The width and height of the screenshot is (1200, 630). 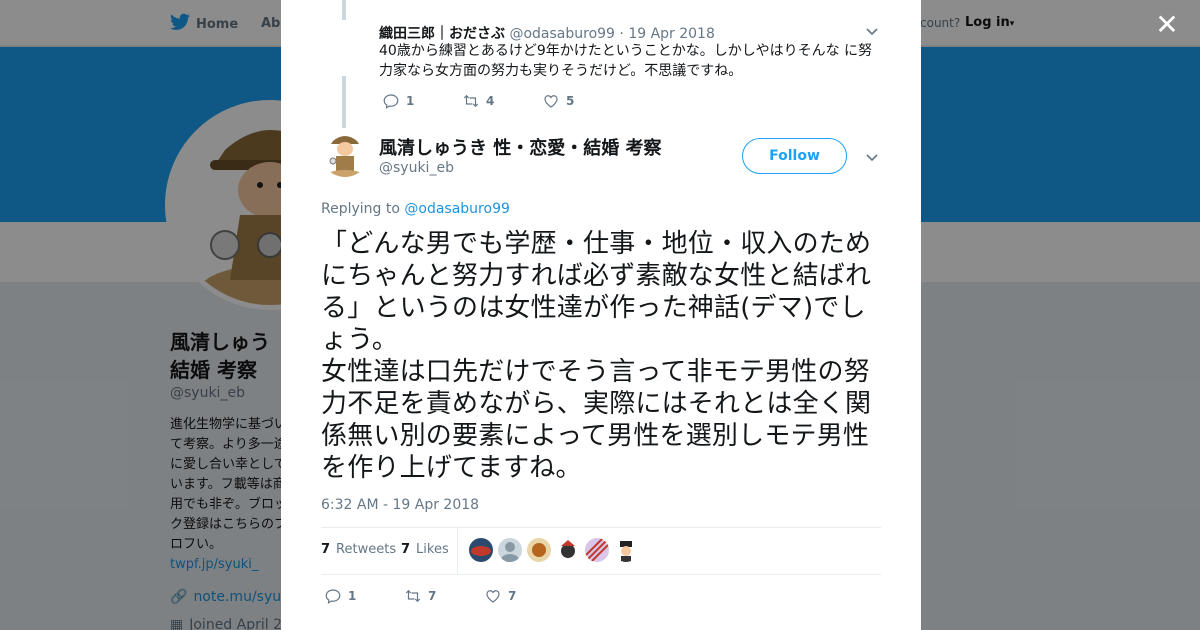 I want to click on reply-date: 19 Apr 2018, so click(x=671, y=34).